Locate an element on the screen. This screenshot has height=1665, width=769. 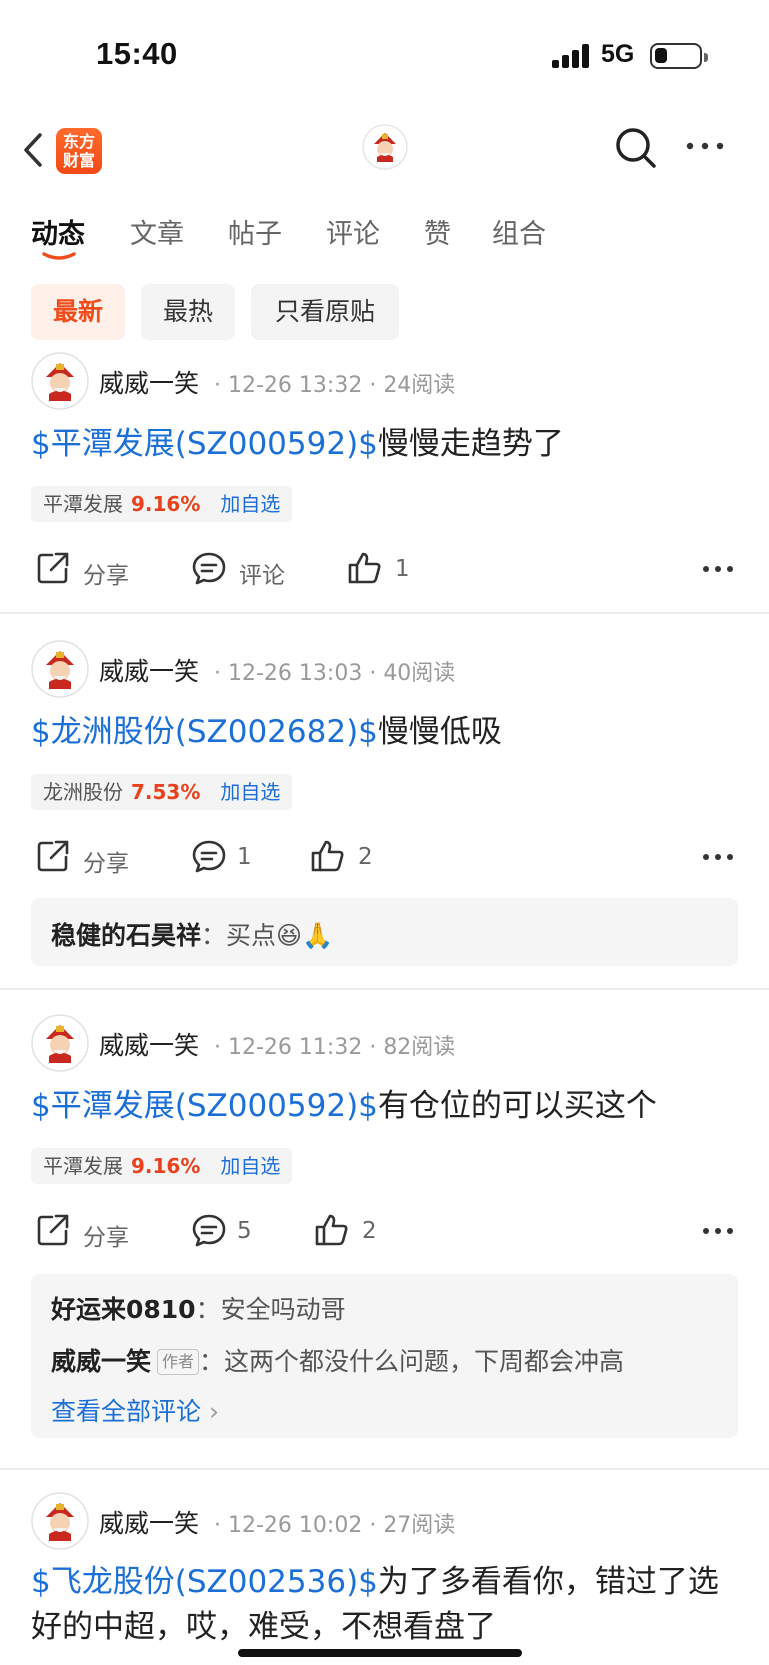
comment-user: 稳健的石昊祥 is located at coordinates (126, 935).